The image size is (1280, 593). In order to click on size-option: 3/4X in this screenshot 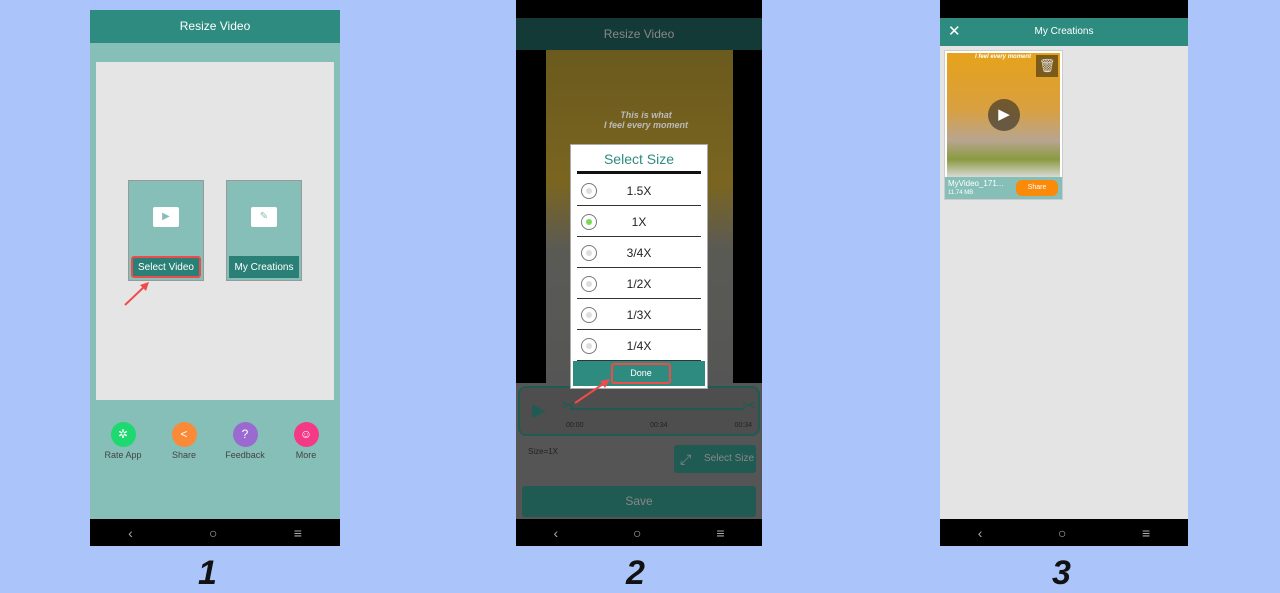, I will do `click(639, 252)`.